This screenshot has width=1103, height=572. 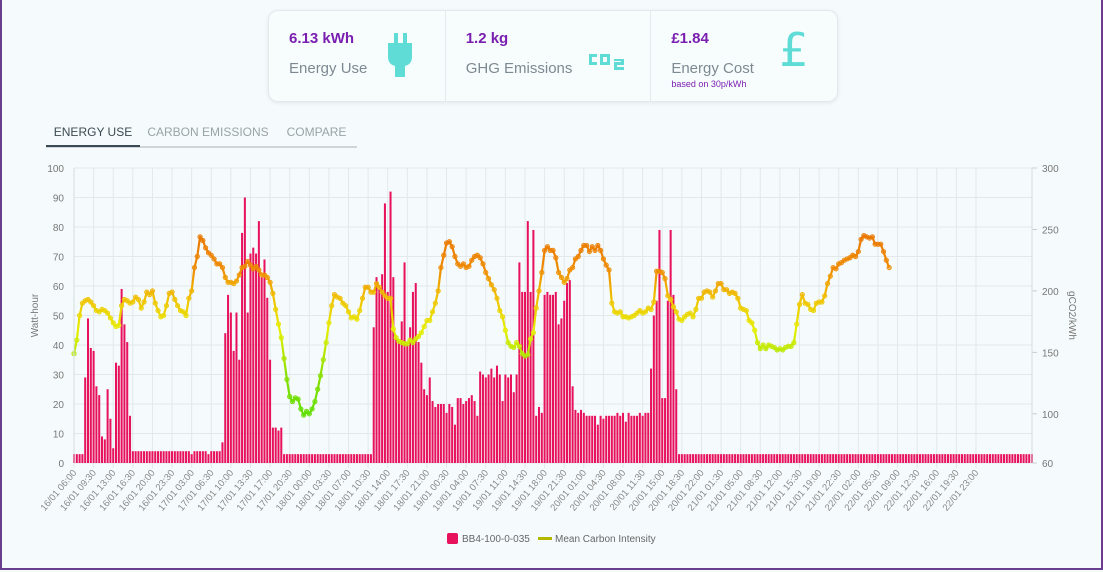 I want to click on legend-label-carbon: Mean Carbon Intensity, so click(x=605, y=539).